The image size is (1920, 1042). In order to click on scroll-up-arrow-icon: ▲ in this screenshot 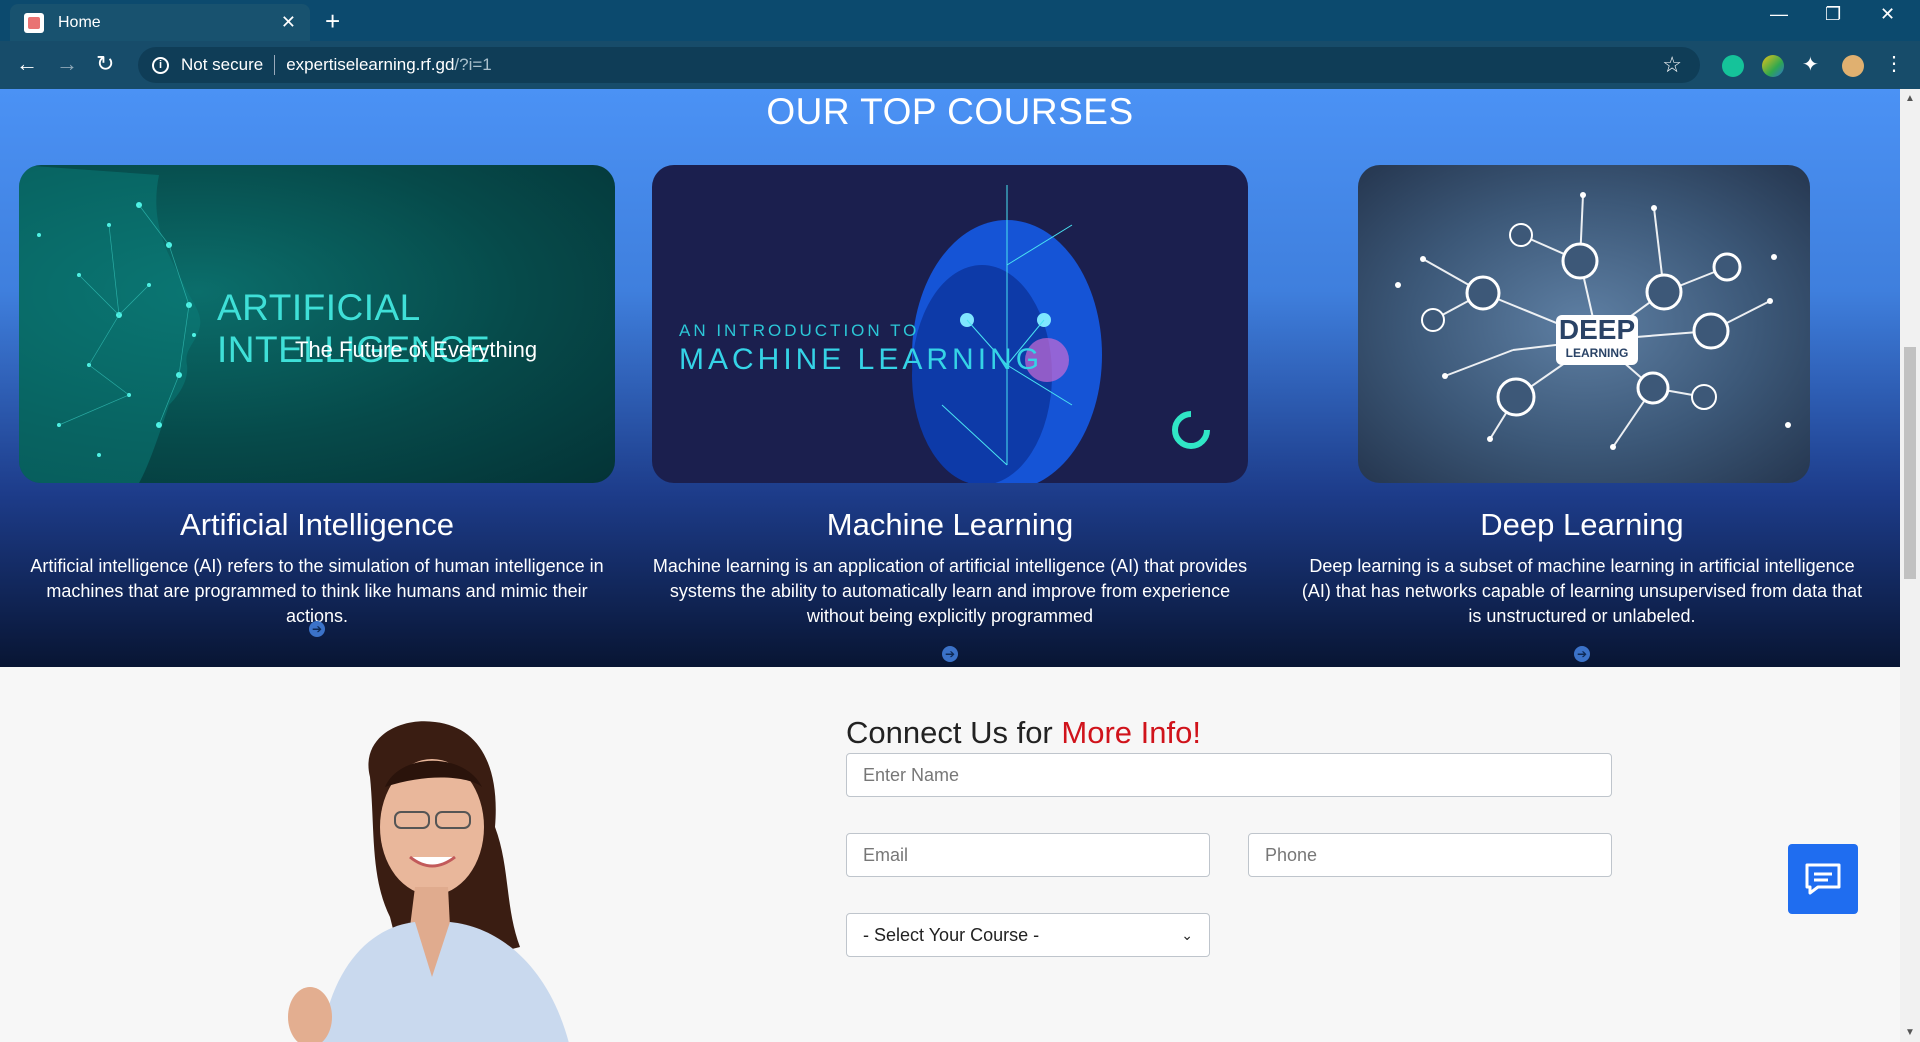, I will do `click(1910, 98)`.